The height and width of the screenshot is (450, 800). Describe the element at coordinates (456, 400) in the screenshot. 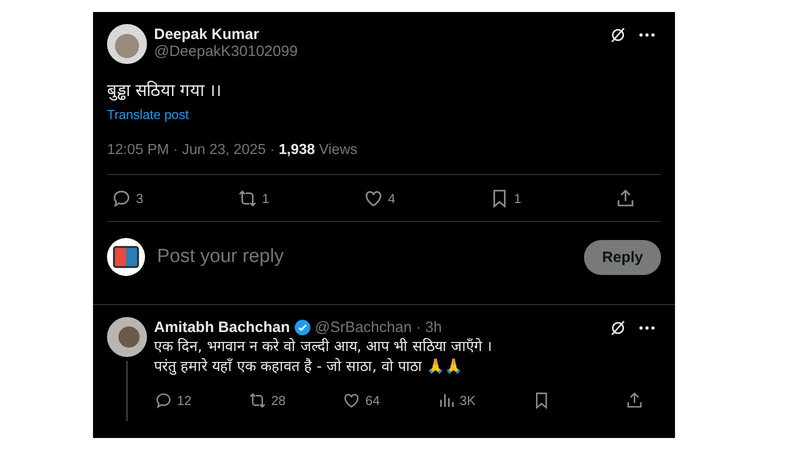

I see `views-action: 3K` at that location.